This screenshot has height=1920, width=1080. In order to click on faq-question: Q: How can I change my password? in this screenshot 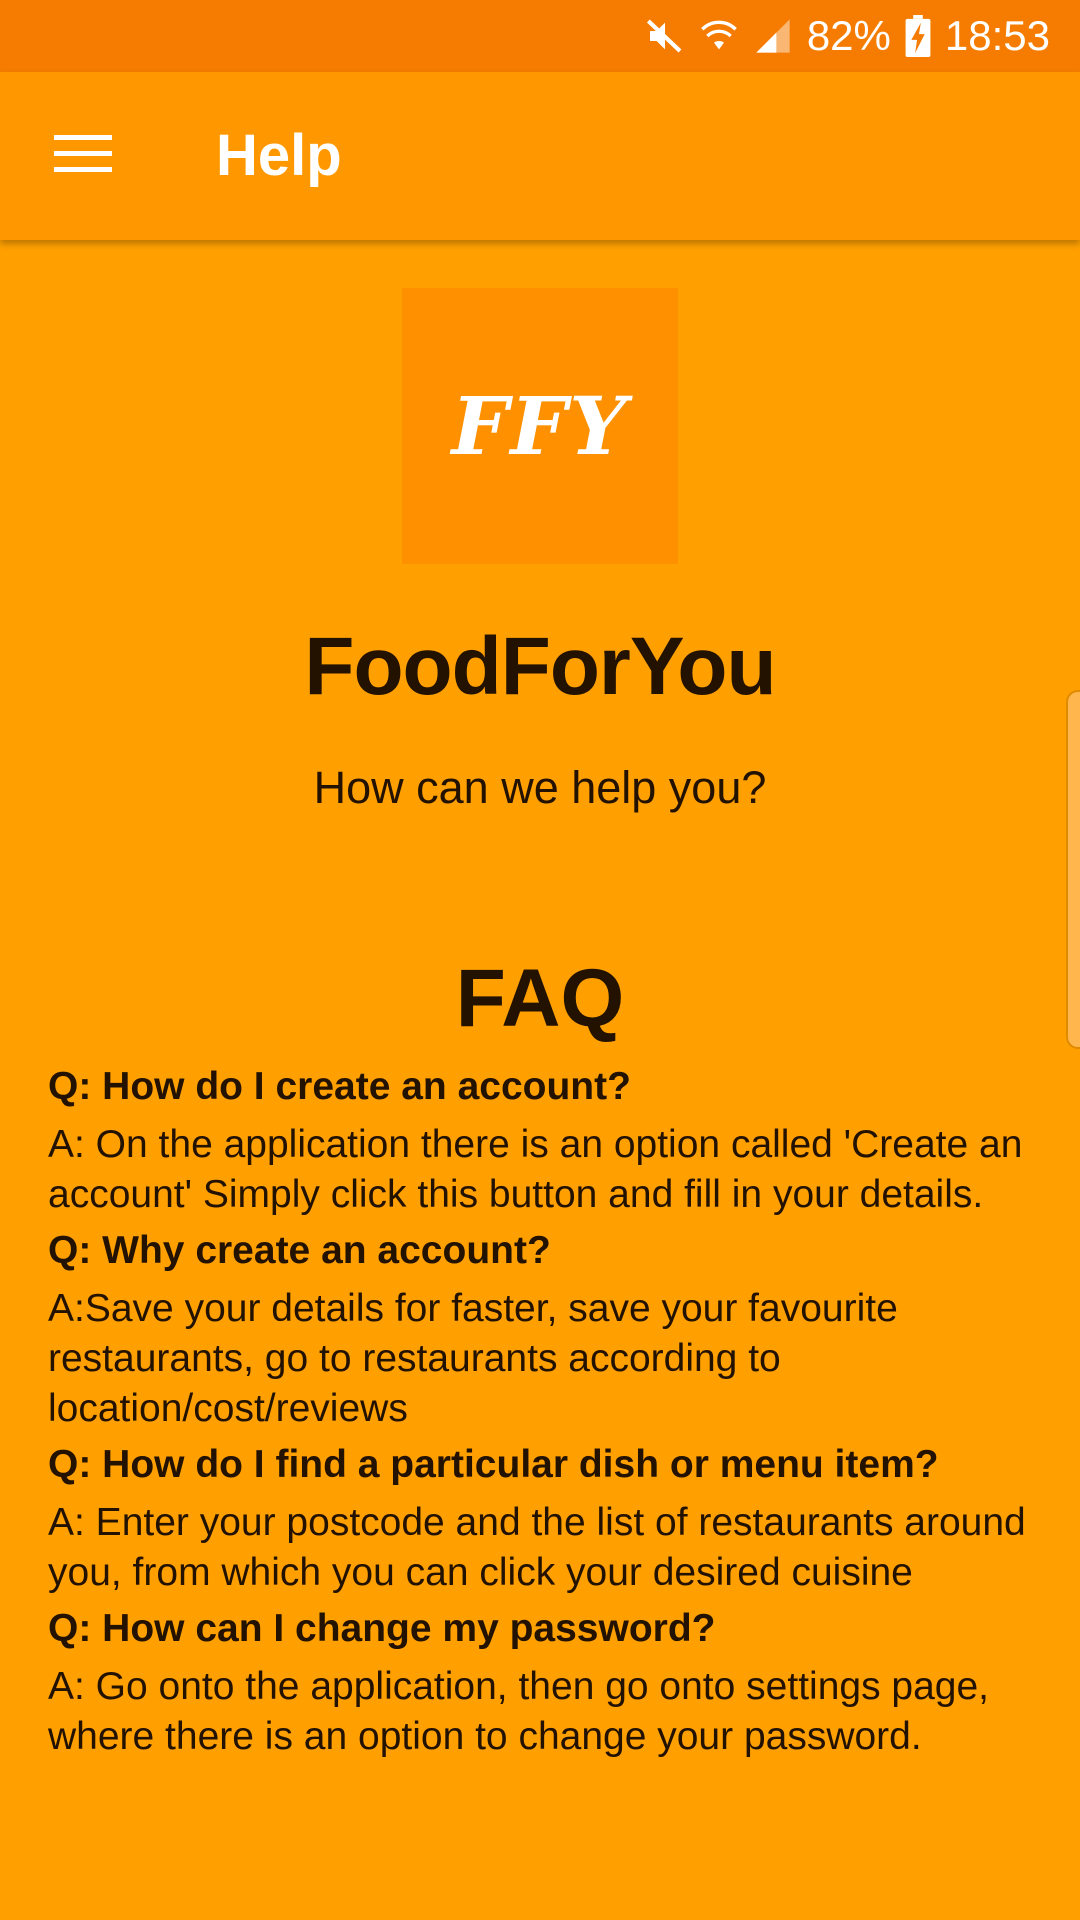, I will do `click(382, 1628)`.